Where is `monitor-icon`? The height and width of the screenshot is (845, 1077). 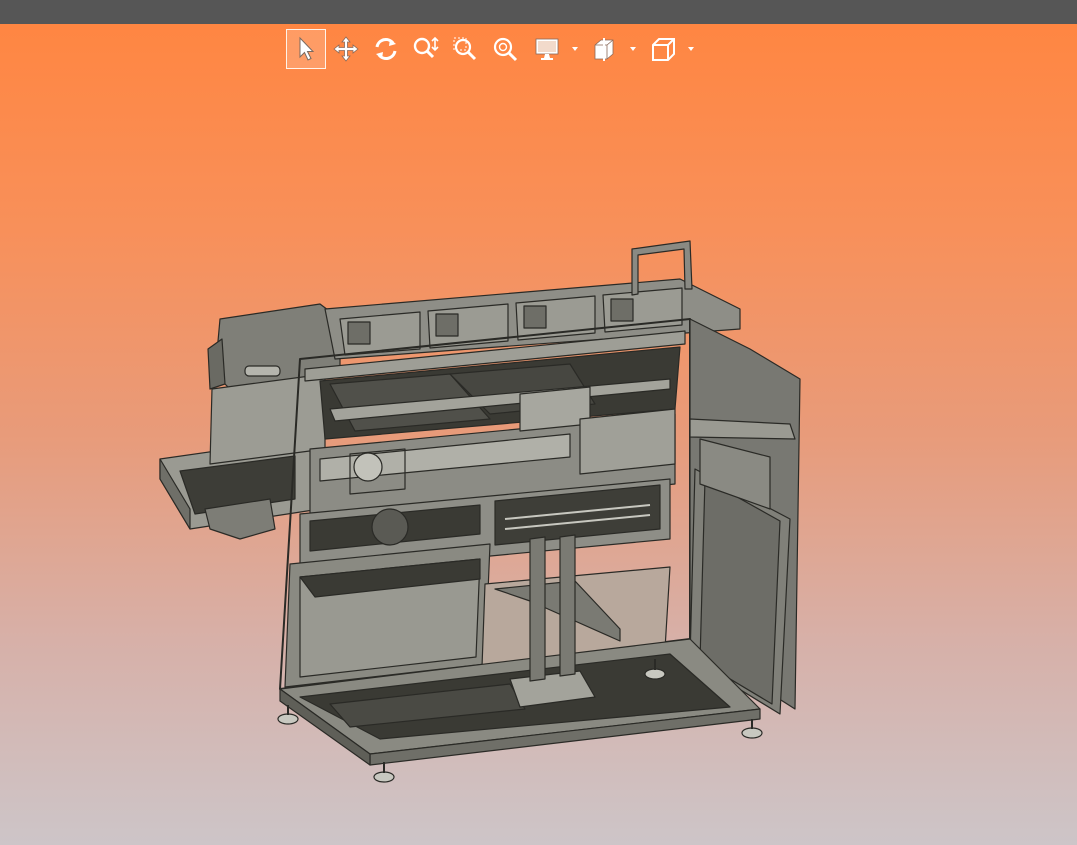
monitor-icon is located at coordinates (547, 49).